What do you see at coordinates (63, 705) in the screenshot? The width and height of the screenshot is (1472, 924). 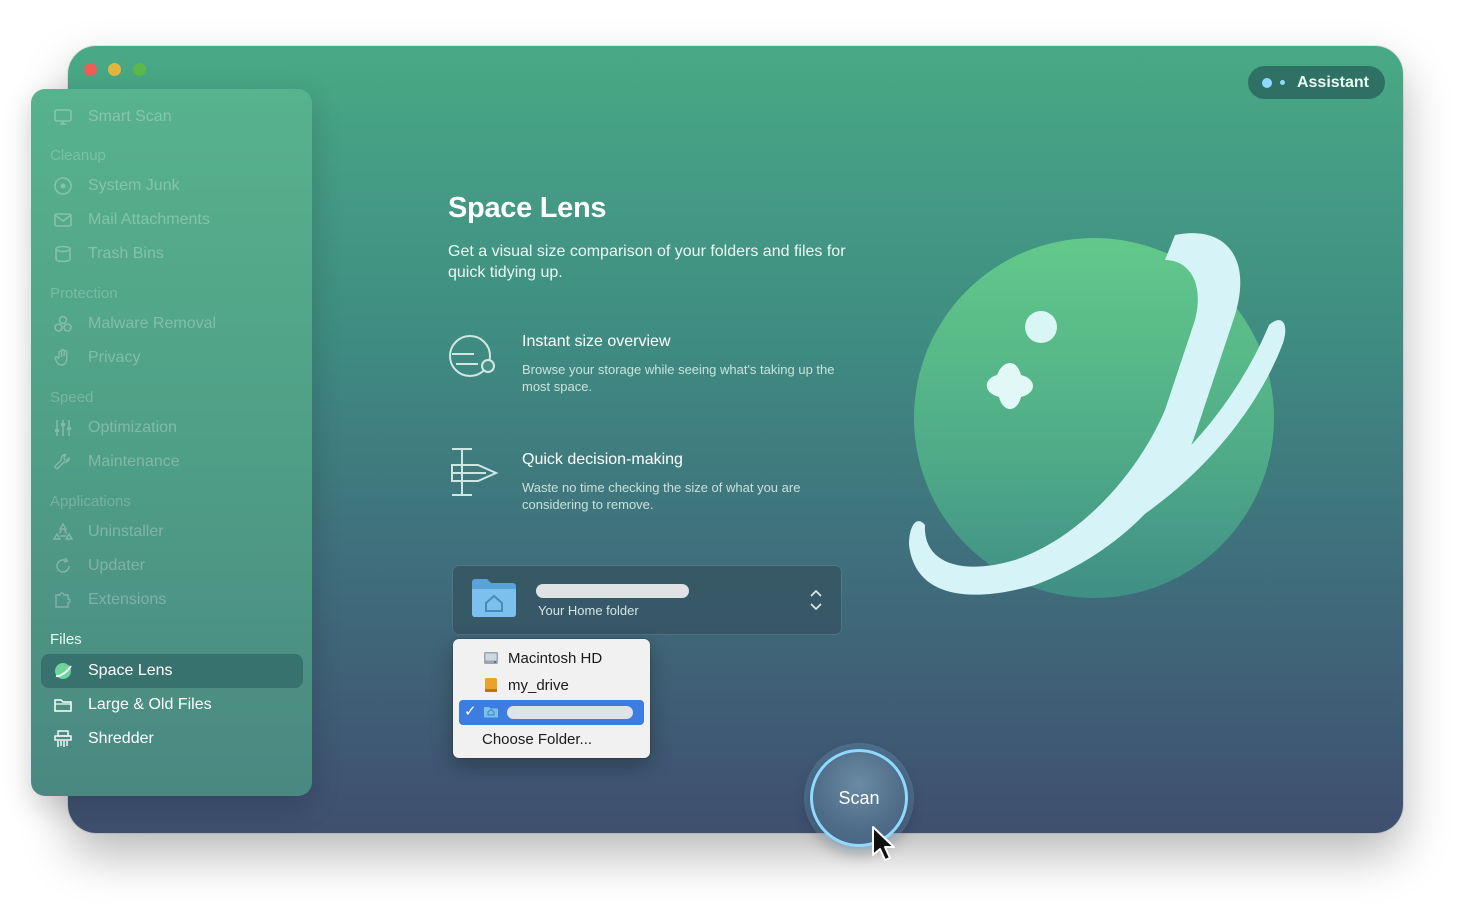 I see `folder-icon` at bounding box center [63, 705].